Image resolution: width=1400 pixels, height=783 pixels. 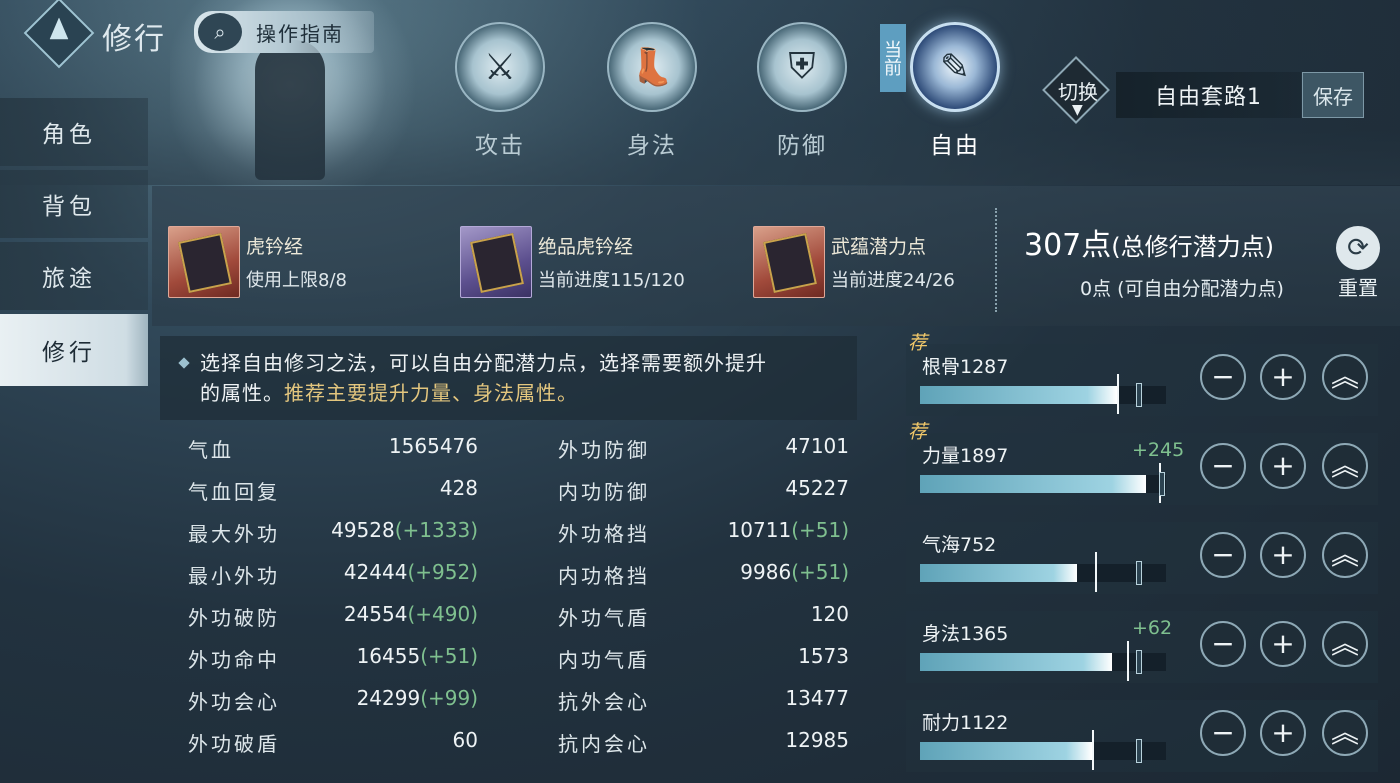 What do you see at coordinates (955, 67) in the screenshot?
I see `book-brush-icon: ✎` at bounding box center [955, 67].